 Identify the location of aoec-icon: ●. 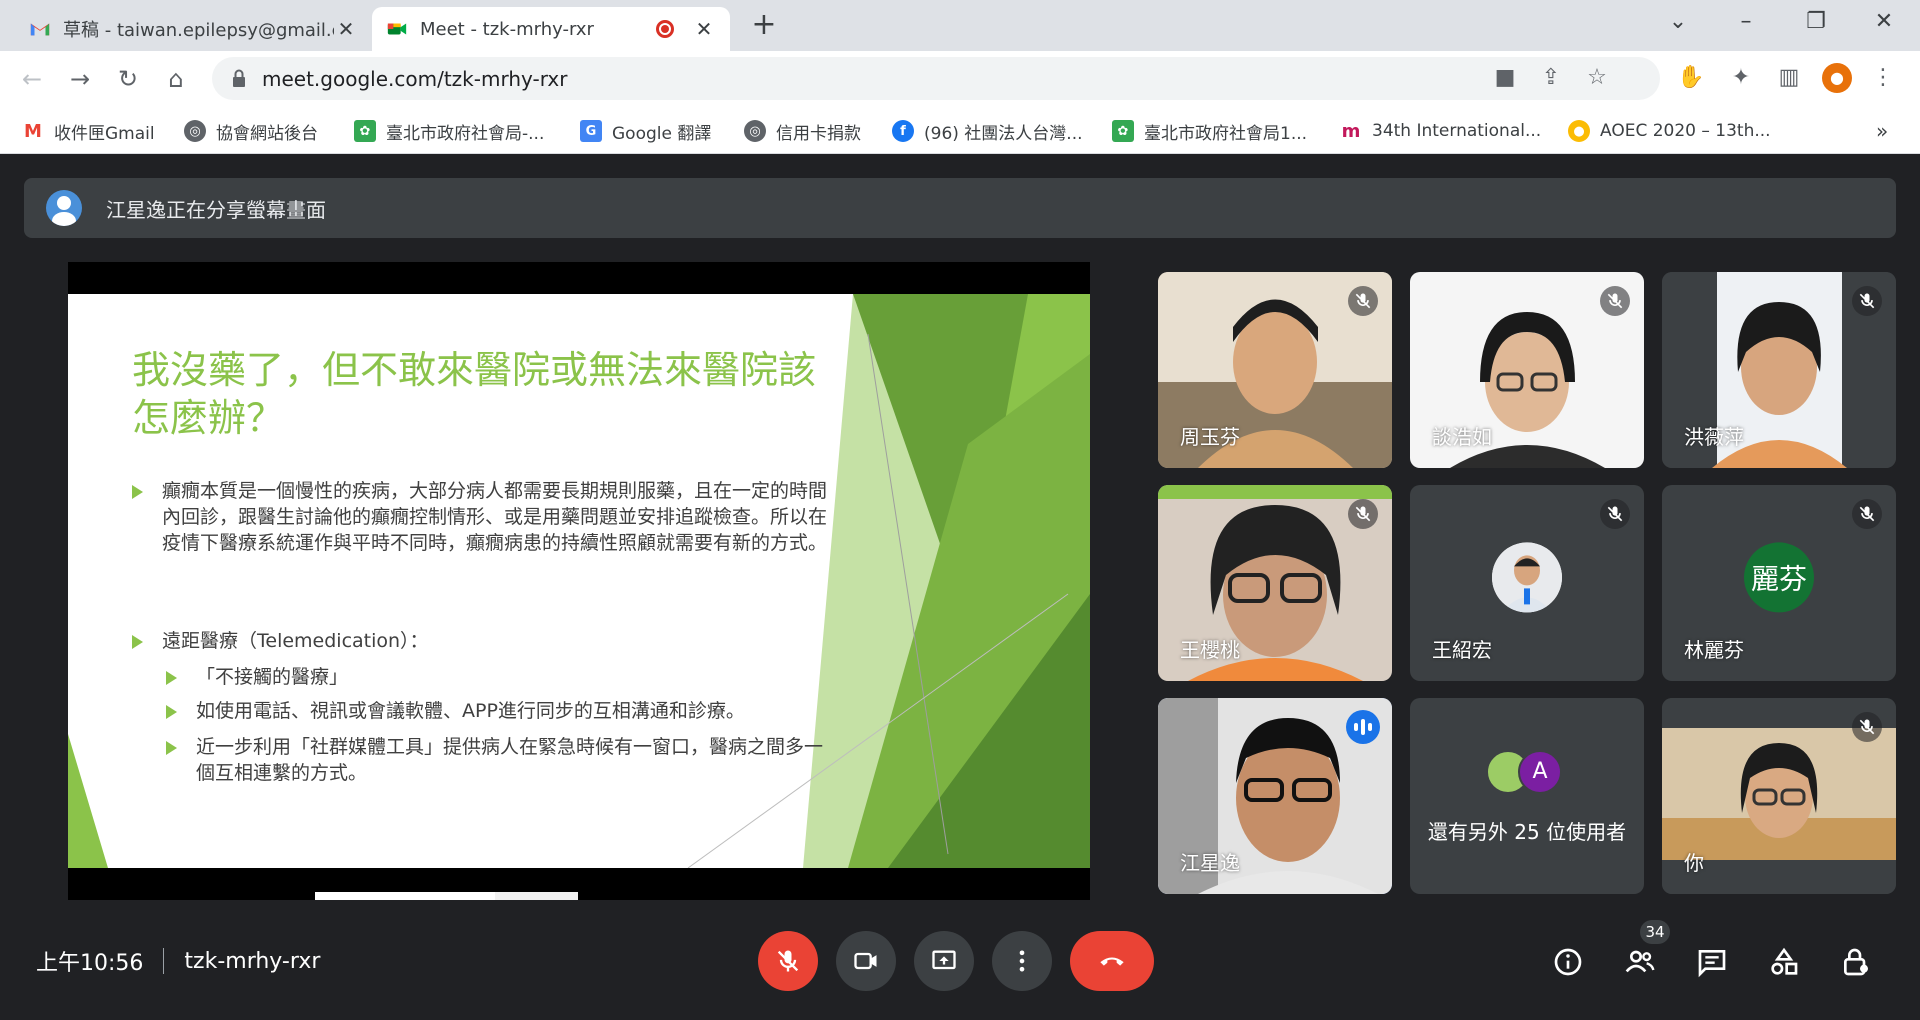
(1579, 131).